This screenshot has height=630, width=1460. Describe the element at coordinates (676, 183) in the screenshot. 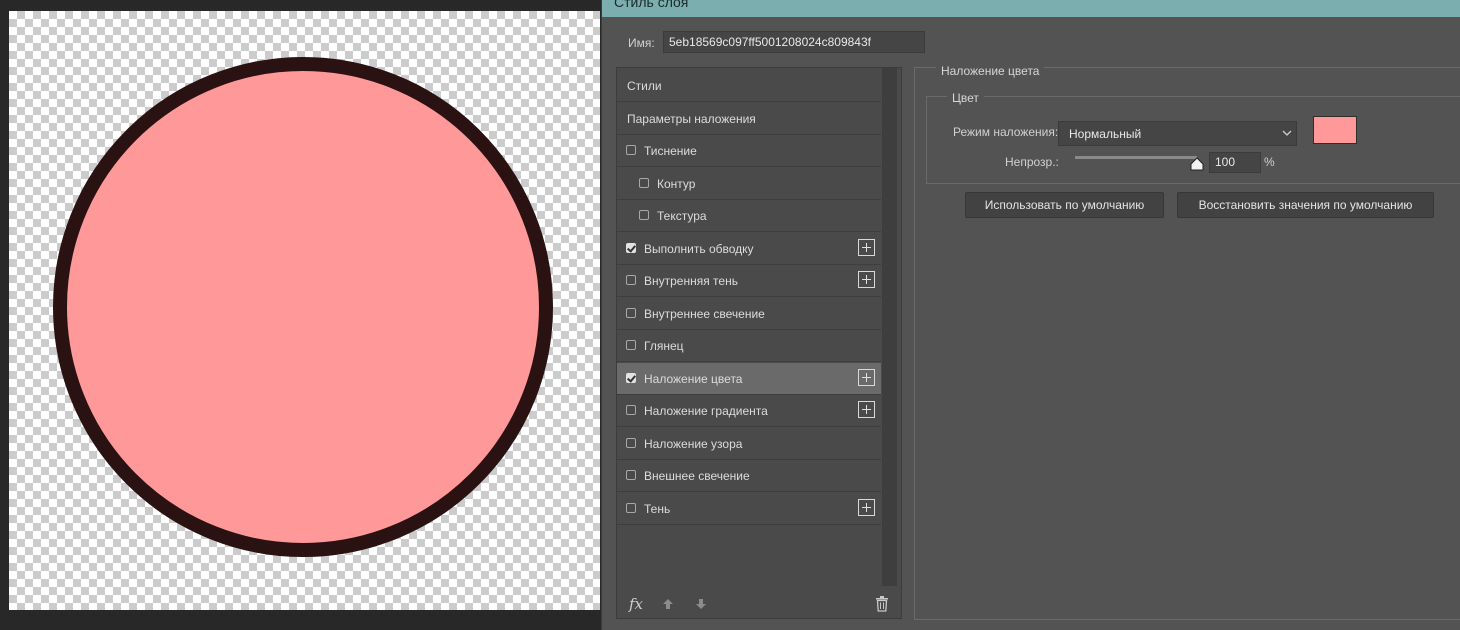

I see `style-item-label: Контур` at that location.